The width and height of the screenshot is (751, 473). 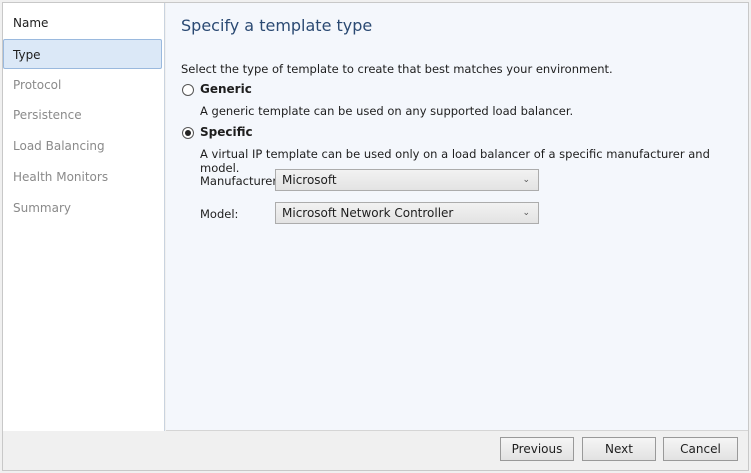 I want to click on manufacturer-dropdown: Microsoft ⌄, so click(x=407, y=180).